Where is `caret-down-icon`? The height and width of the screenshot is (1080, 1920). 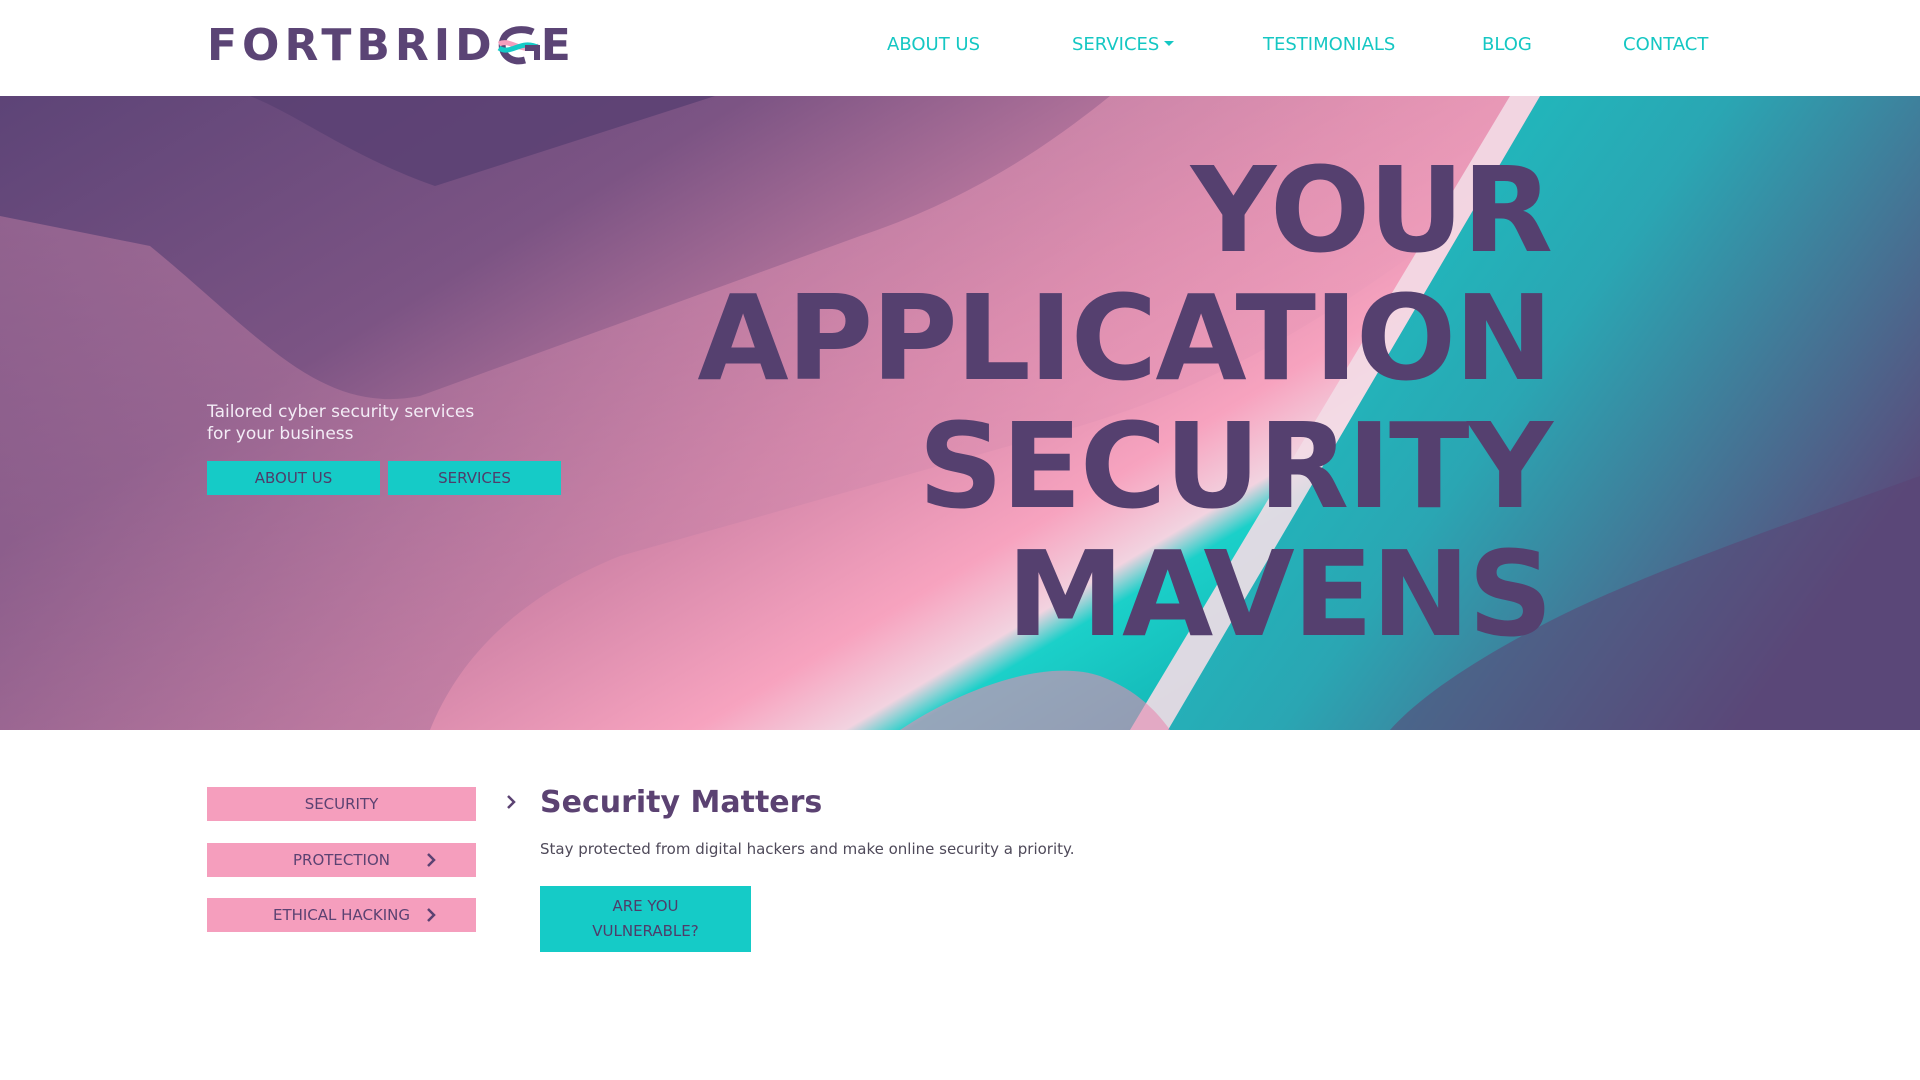
caret-down-icon is located at coordinates (1169, 43).